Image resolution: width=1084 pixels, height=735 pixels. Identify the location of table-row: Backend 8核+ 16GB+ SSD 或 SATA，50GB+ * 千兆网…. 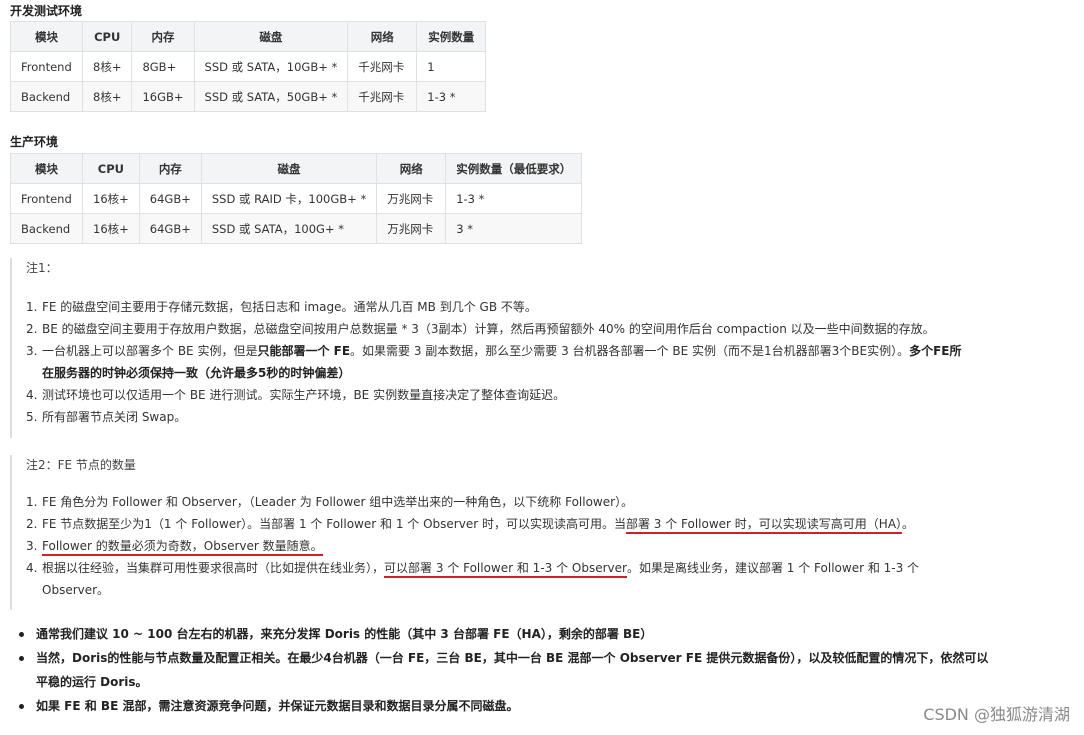
(248, 96).